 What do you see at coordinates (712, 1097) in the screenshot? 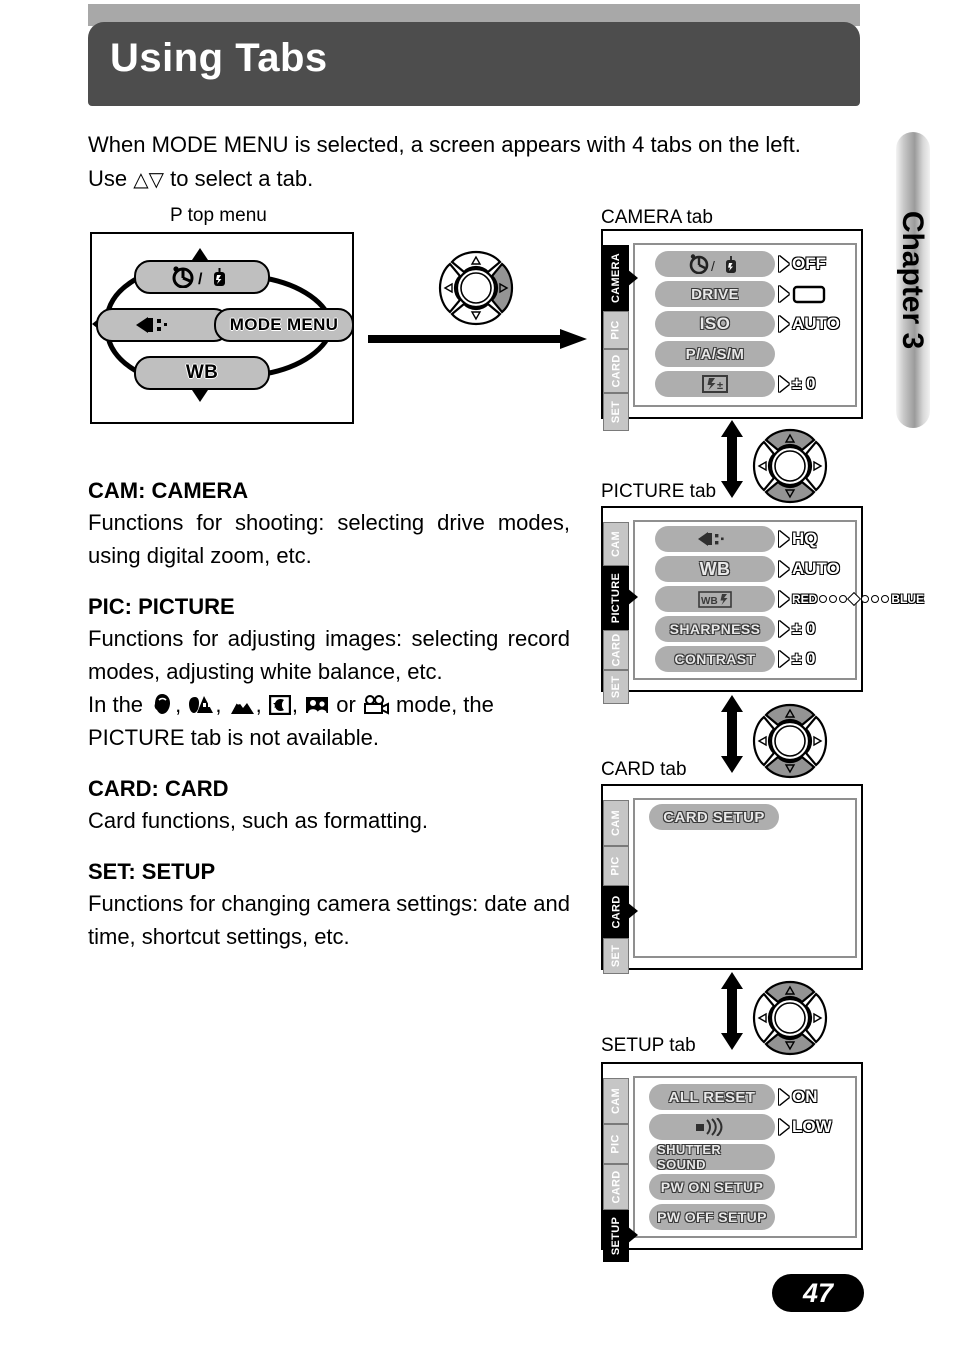
I see `setup-row-allreset-label: ALL RESET` at bounding box center [712, 1097].